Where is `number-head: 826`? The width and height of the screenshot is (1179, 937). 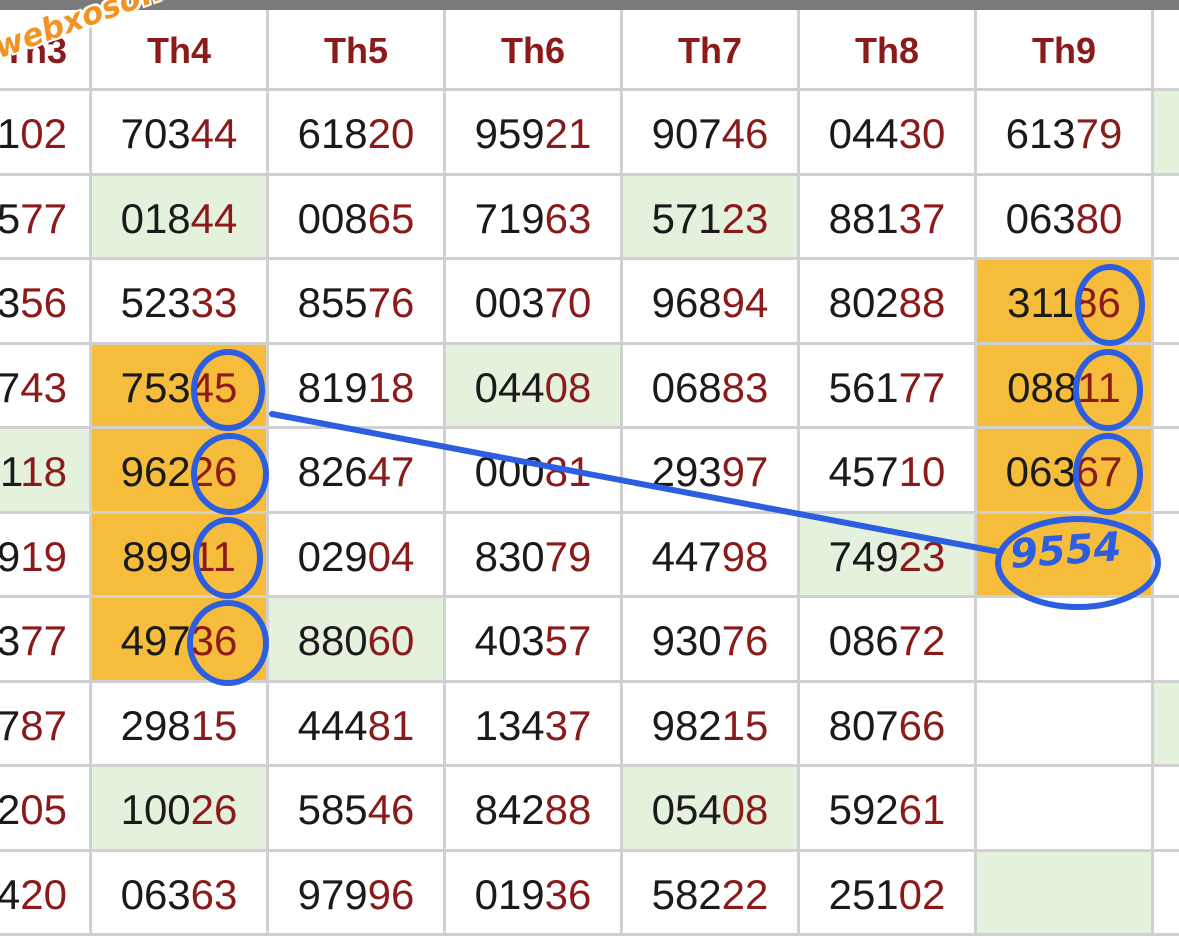
number-head: 826 is located at coordinates (332, 471).